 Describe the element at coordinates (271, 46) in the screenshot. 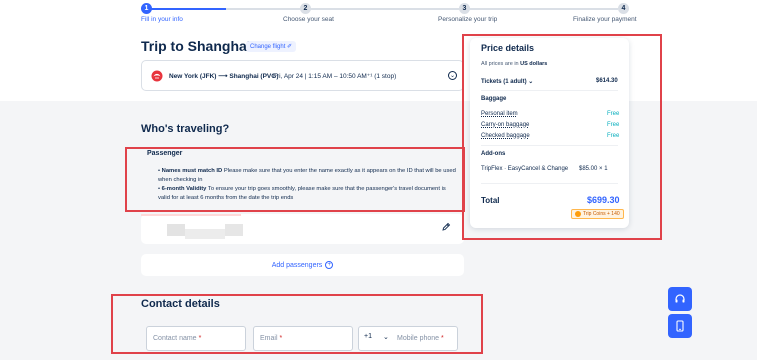

I see `change-flight-link: Change flight ✐` at that location.